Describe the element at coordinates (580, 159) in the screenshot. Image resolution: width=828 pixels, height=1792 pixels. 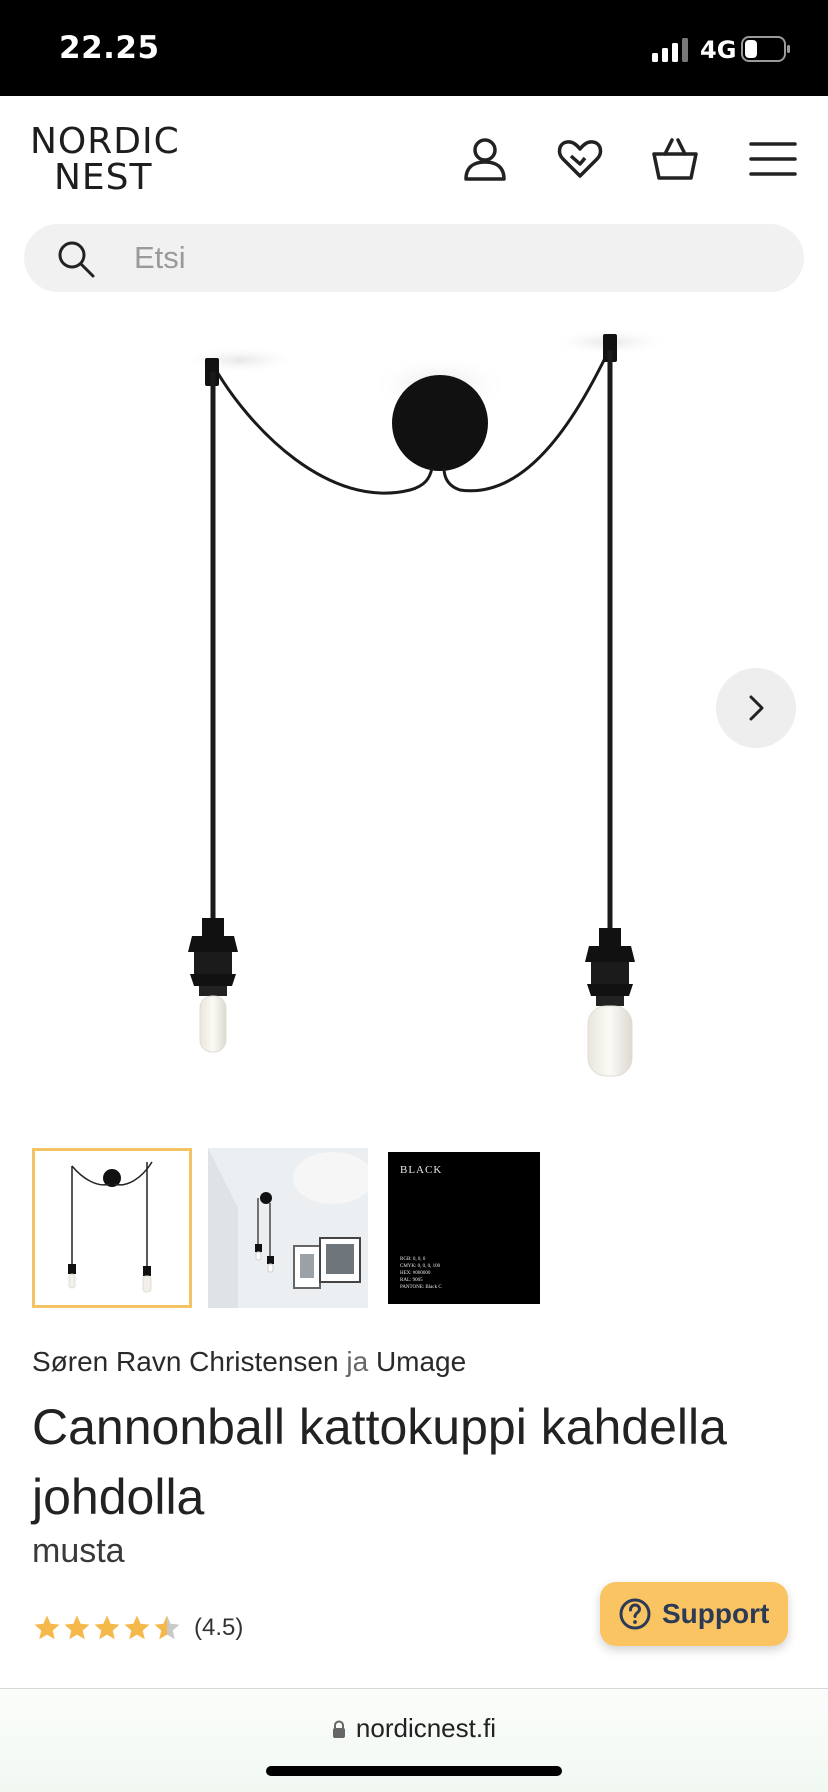
I see `wishlist-heart-icon` at that location.